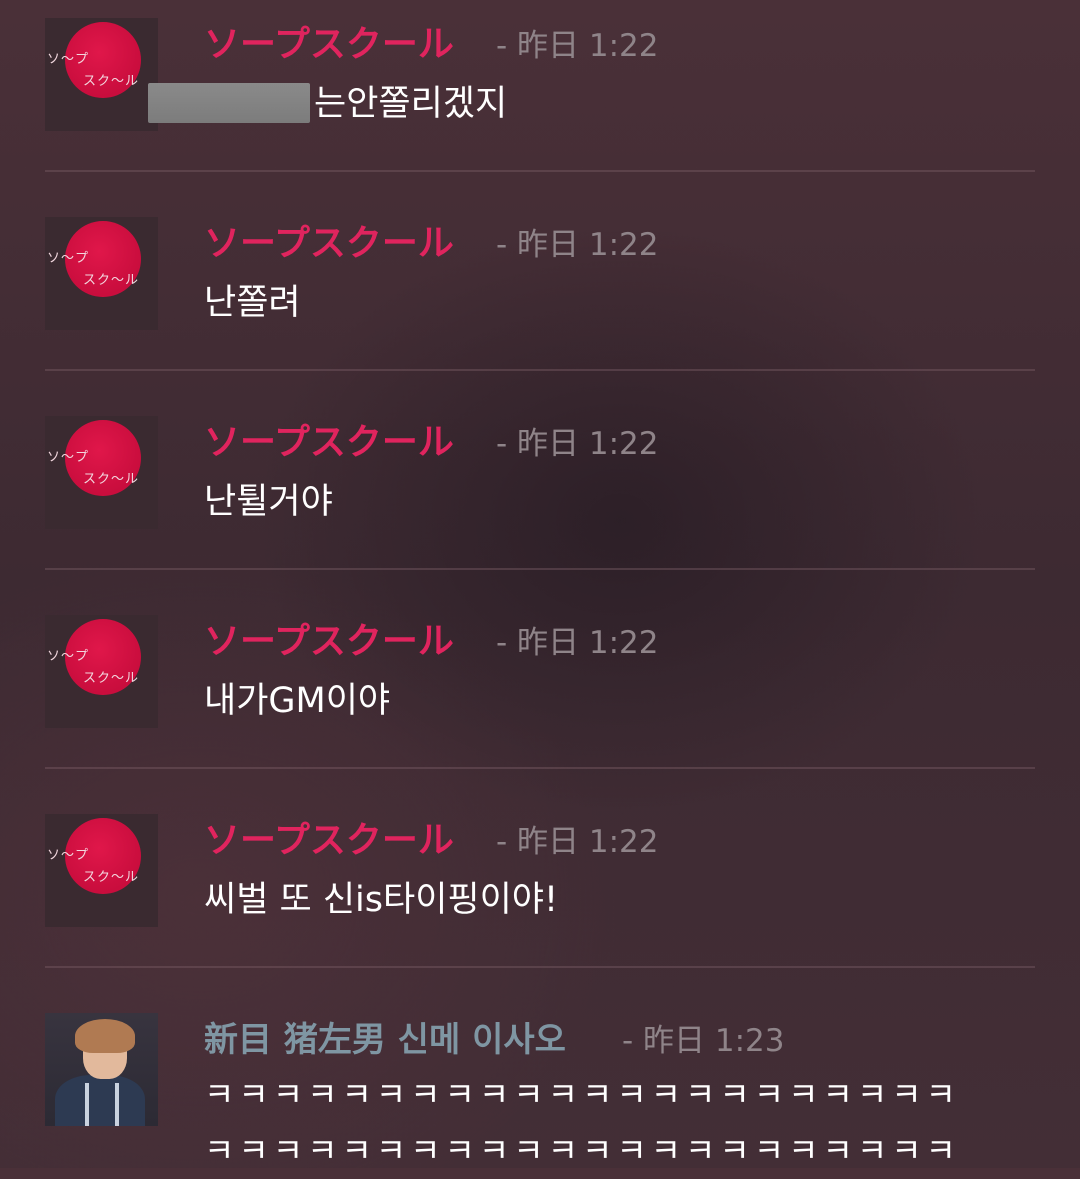 The width and height of the screenshot is (1080, 1179). What do you see at coordinates (101, 1069) in the screenshot?
I see `avatar` at bounding box center [101, 1069].